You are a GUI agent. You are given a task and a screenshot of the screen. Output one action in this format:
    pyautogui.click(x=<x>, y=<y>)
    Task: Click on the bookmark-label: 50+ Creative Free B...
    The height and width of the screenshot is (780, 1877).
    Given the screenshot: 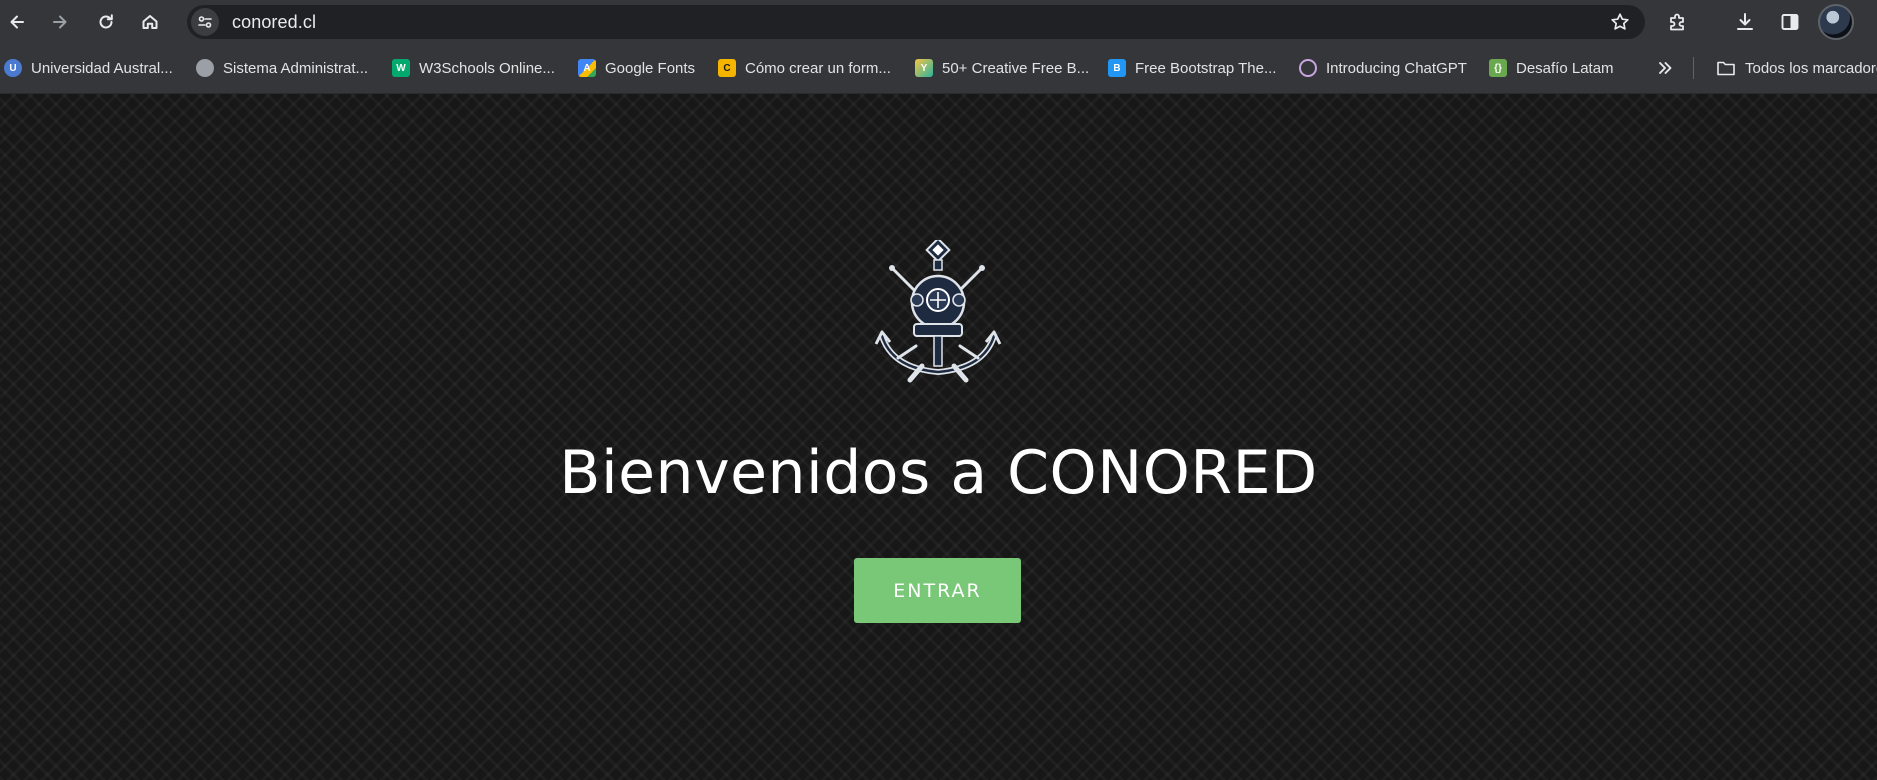 What is the action you would take?
    pyautogui.click(x=1016, y=68)
    